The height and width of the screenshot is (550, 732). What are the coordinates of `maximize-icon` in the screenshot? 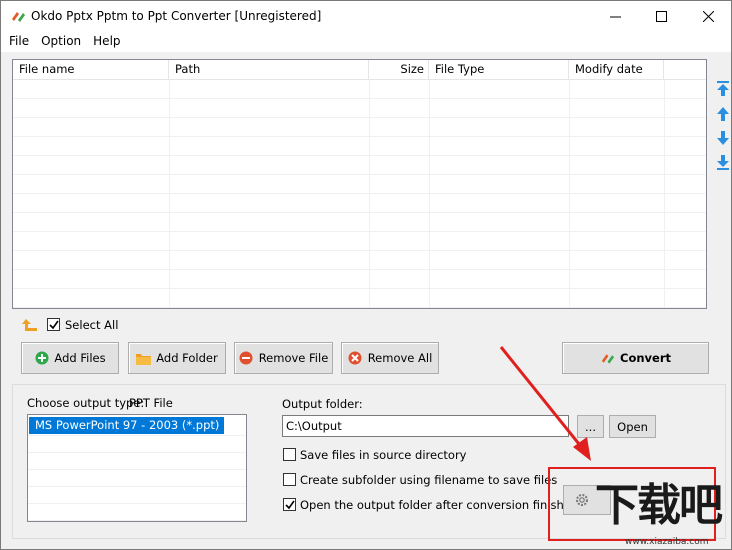 It's located at (661, 16).